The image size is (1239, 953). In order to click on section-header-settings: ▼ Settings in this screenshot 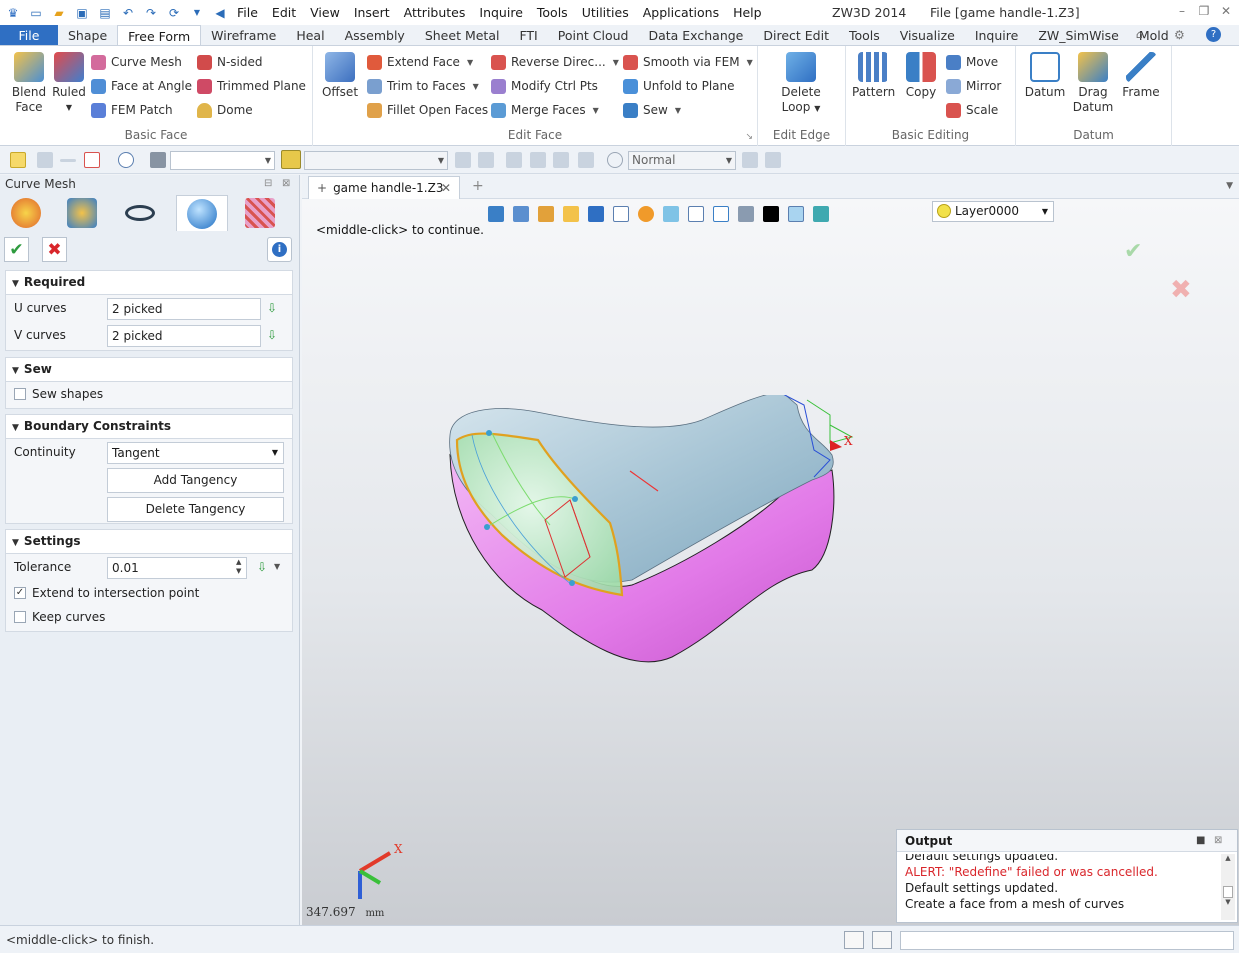, I will do `click(149, 542)`.